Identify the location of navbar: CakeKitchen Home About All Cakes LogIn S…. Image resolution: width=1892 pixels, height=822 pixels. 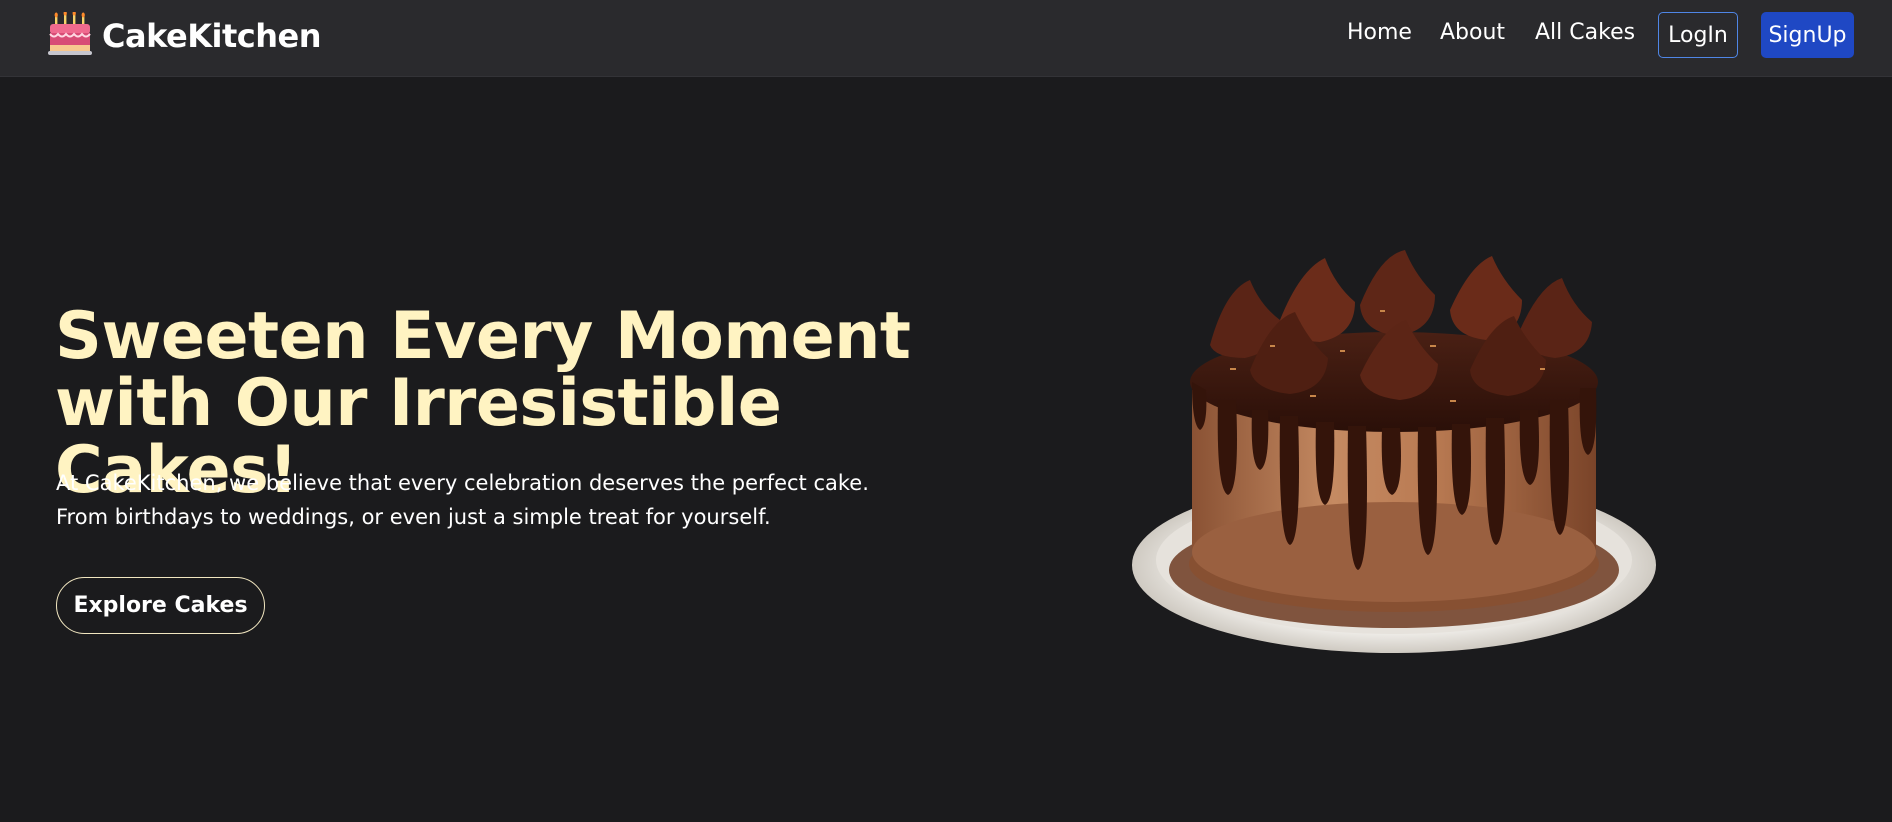
(946, 38).